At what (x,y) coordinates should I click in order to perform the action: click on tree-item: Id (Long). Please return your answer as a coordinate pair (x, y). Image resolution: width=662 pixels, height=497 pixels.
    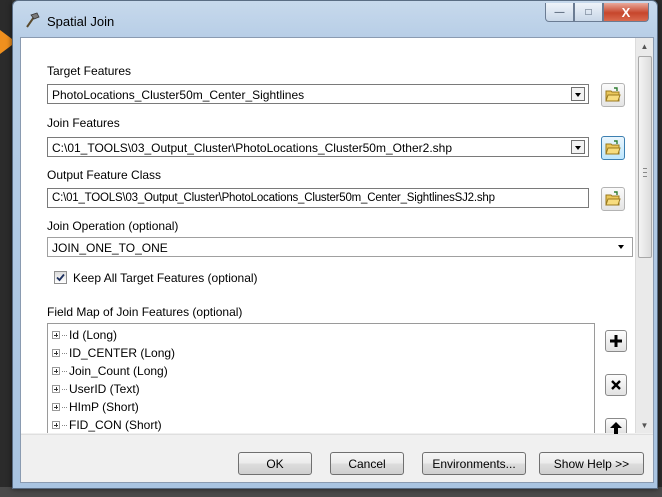
    Looking at the image, I should click on (84, 335).